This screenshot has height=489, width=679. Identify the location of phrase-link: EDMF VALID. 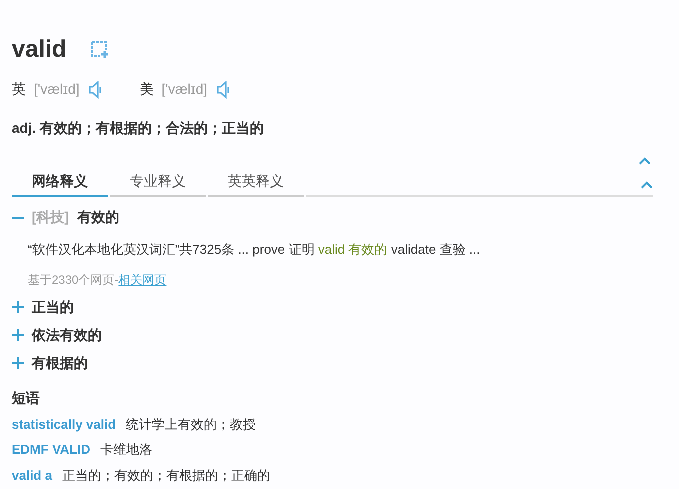
(51, 450).